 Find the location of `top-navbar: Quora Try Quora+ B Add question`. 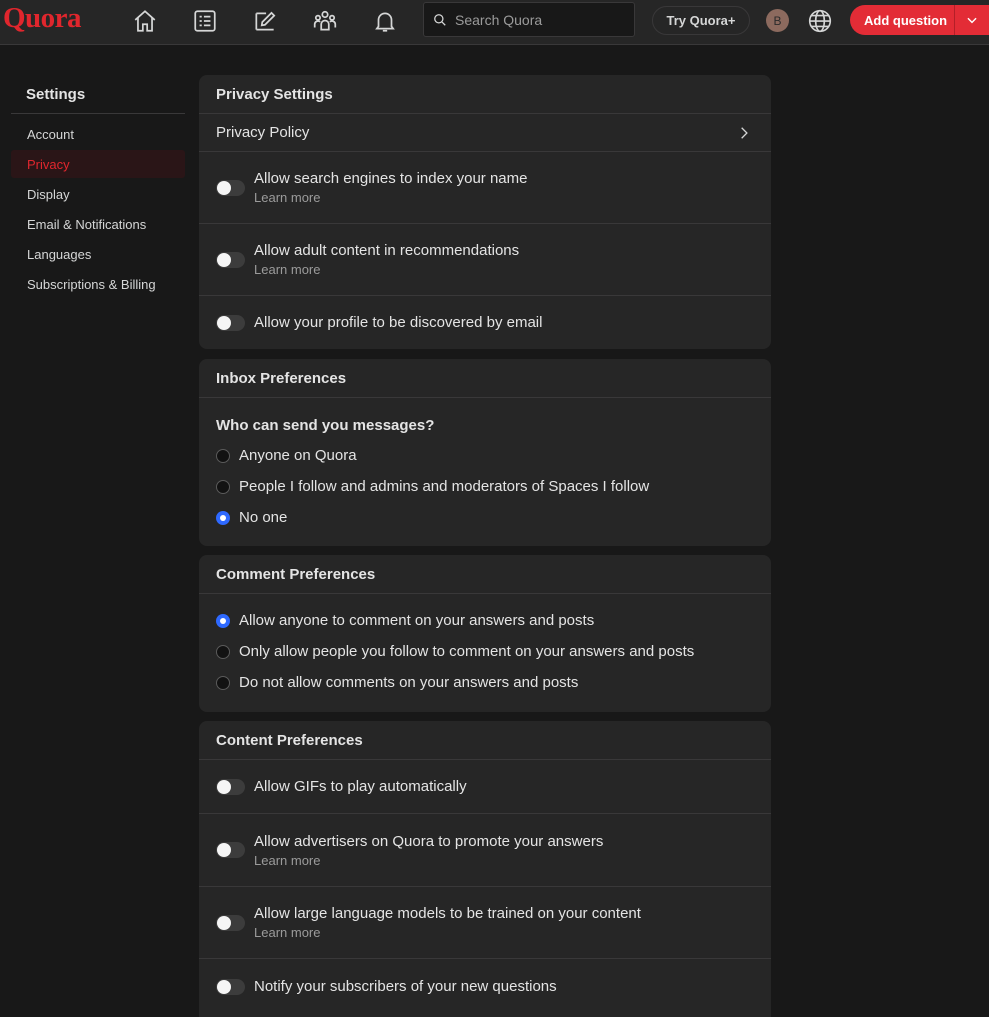

top-navbar: Quora Try Quora+ B Add question is located at coordinates (494, 22).